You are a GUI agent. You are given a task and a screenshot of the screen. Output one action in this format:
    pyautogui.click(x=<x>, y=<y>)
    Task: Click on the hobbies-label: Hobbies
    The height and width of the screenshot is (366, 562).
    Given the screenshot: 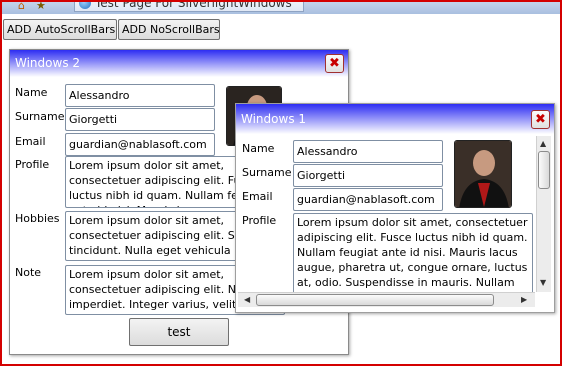 What is the action you would take?
    pyautogui.click(x=37, y=218)
    